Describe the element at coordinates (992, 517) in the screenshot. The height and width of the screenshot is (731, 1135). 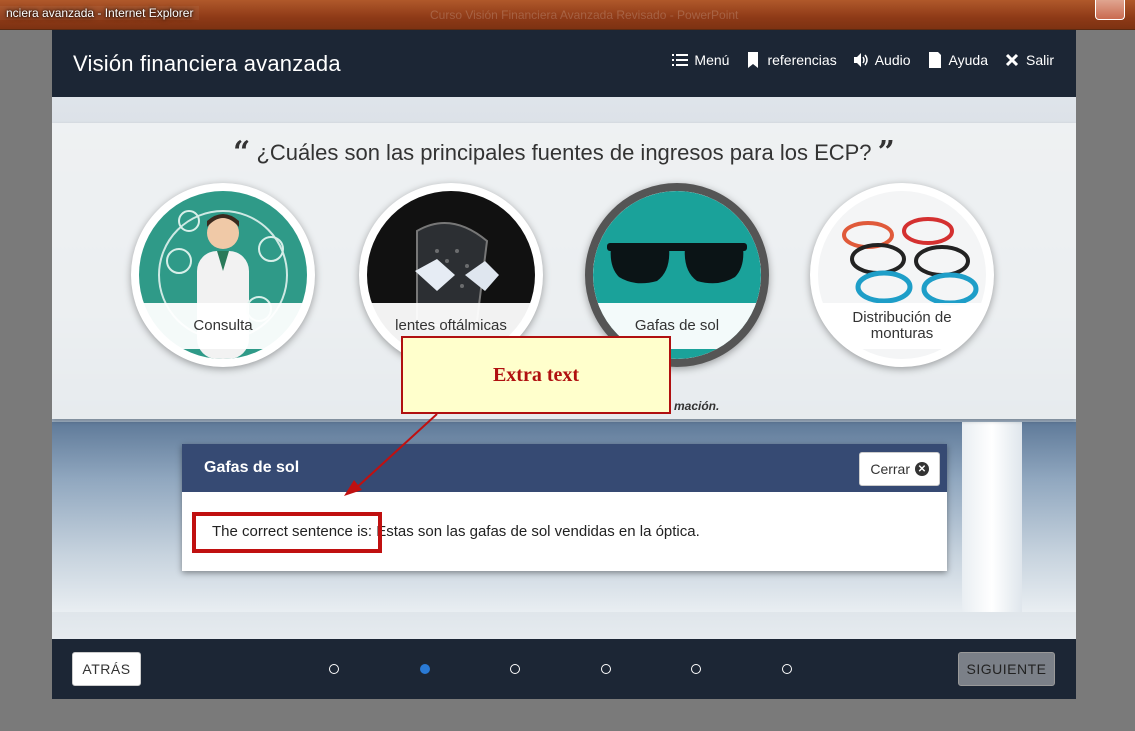
I see `background-pillar` at that location.